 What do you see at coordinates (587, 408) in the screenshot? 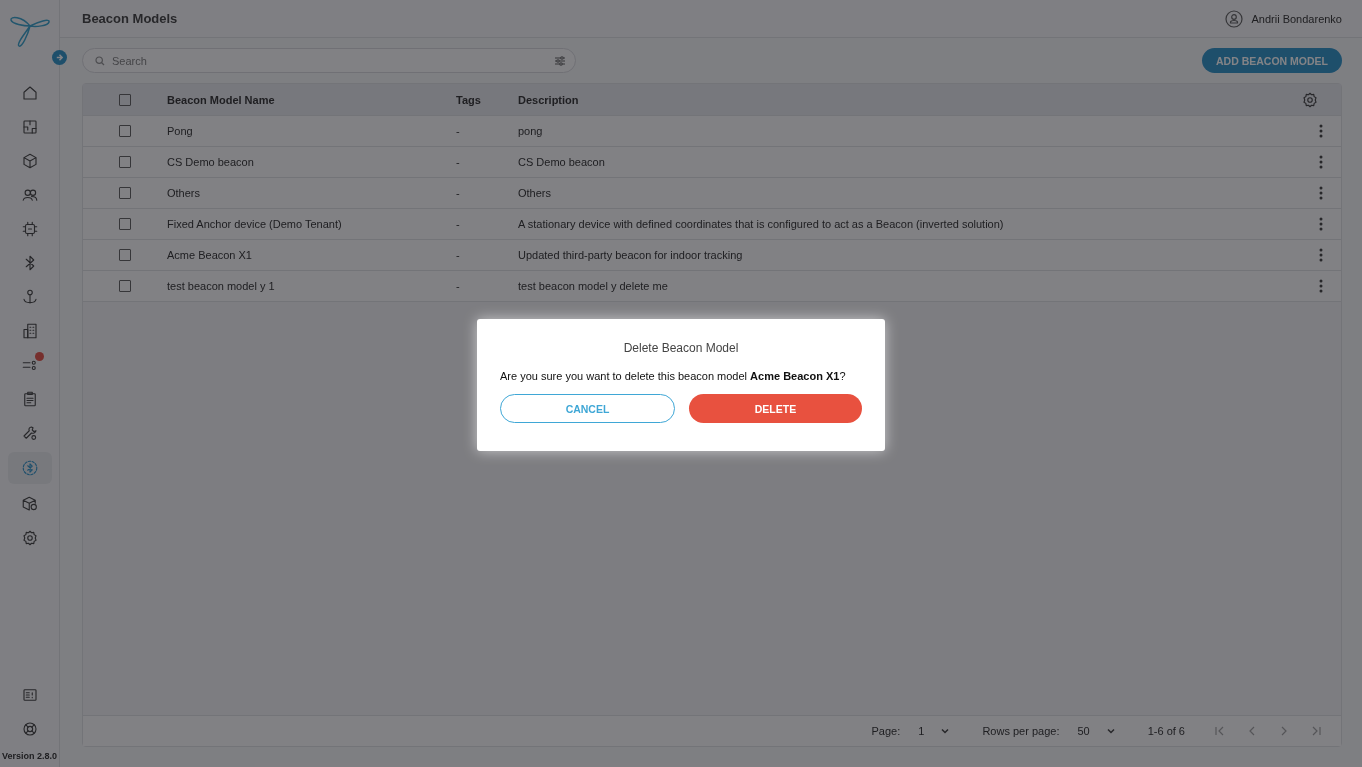
I see `cancel-button: CANCEL` at bounding box center [587, 408].